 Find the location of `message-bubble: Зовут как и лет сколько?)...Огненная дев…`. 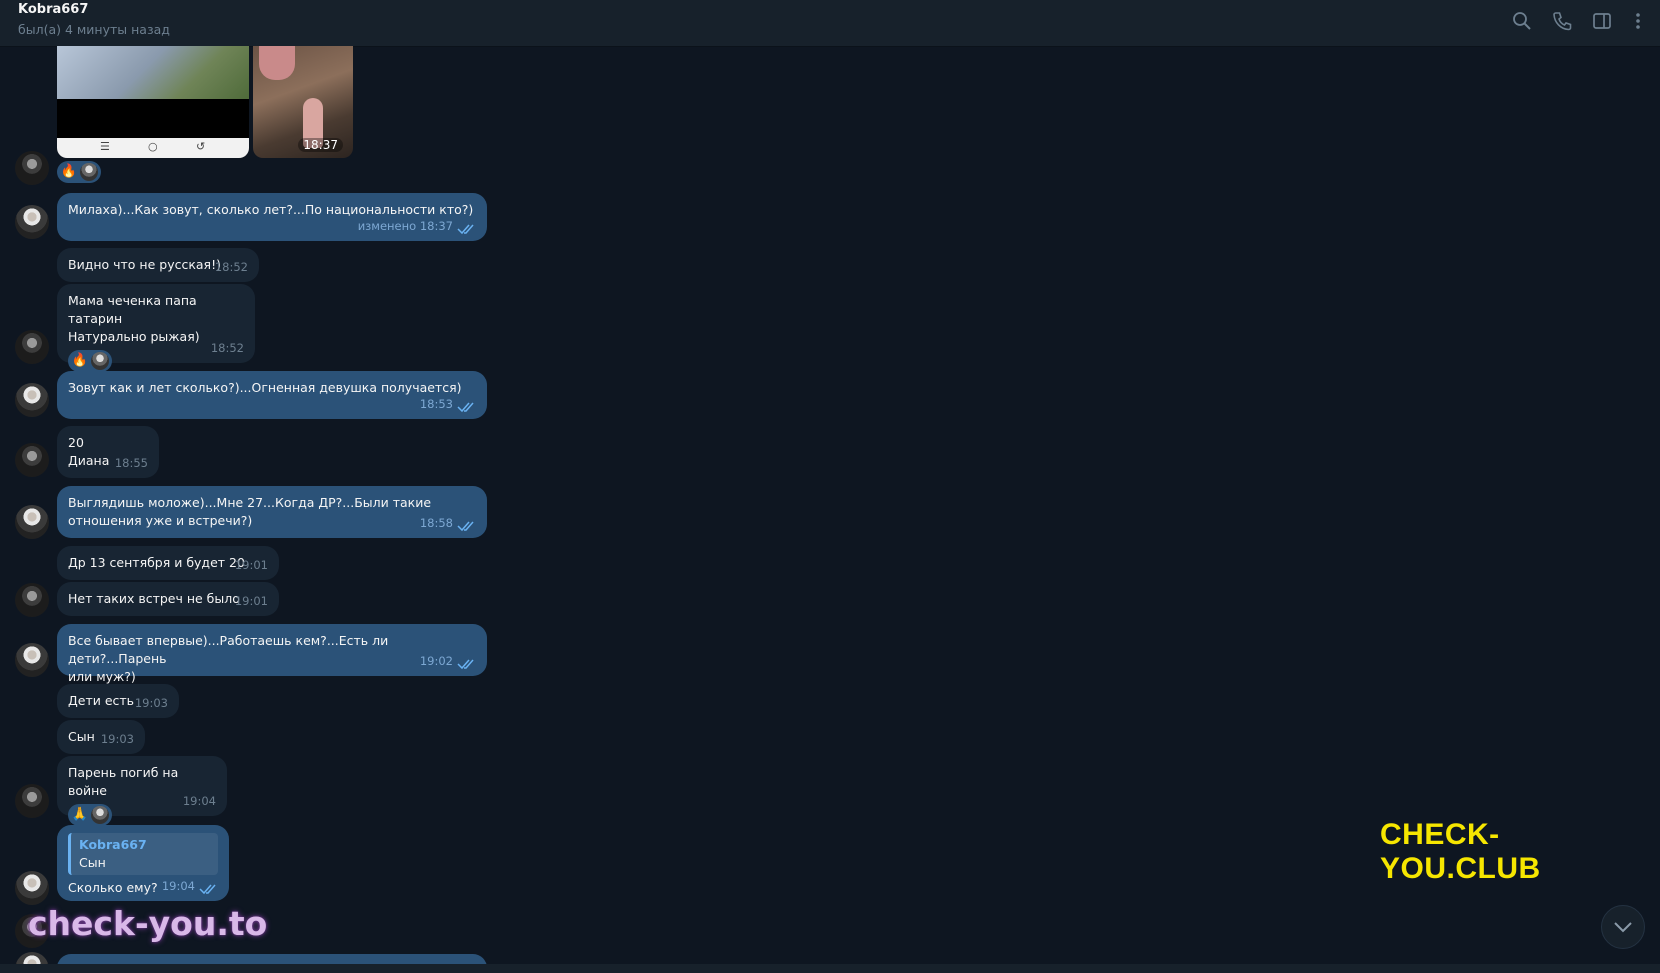

message-bubble: Зовут как и лет сколько?)...Огненная дев… is located at coordinates (272, 395).